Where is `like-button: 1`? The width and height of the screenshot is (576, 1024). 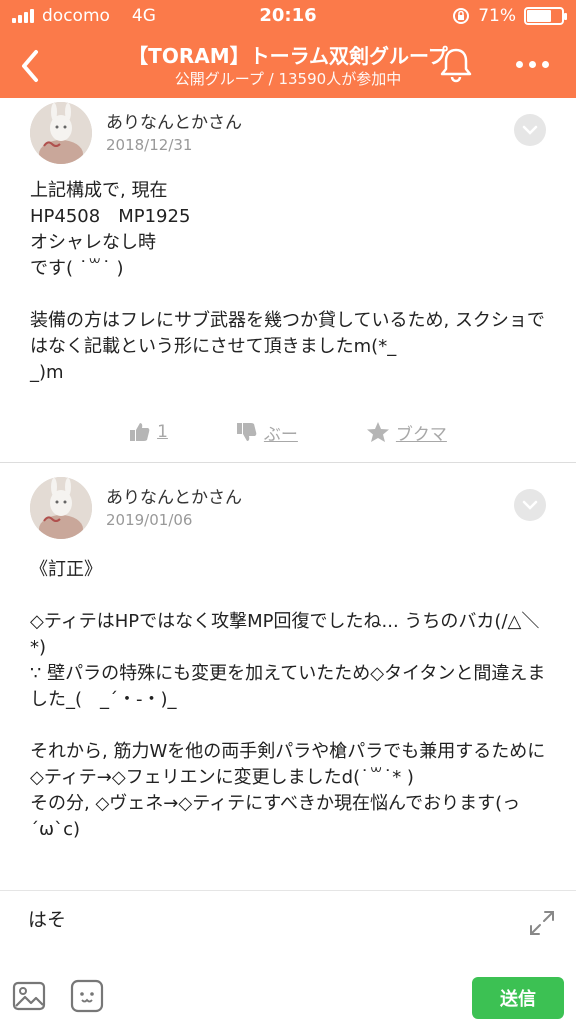 like-button: 1 is located at coordinates (148, 432).